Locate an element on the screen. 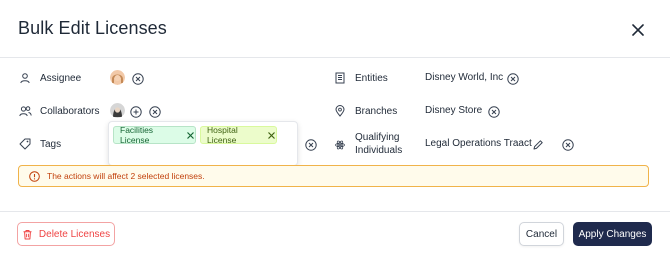  dialog-title: Bulk Edit Licenses is located at coordinates (92, 28).